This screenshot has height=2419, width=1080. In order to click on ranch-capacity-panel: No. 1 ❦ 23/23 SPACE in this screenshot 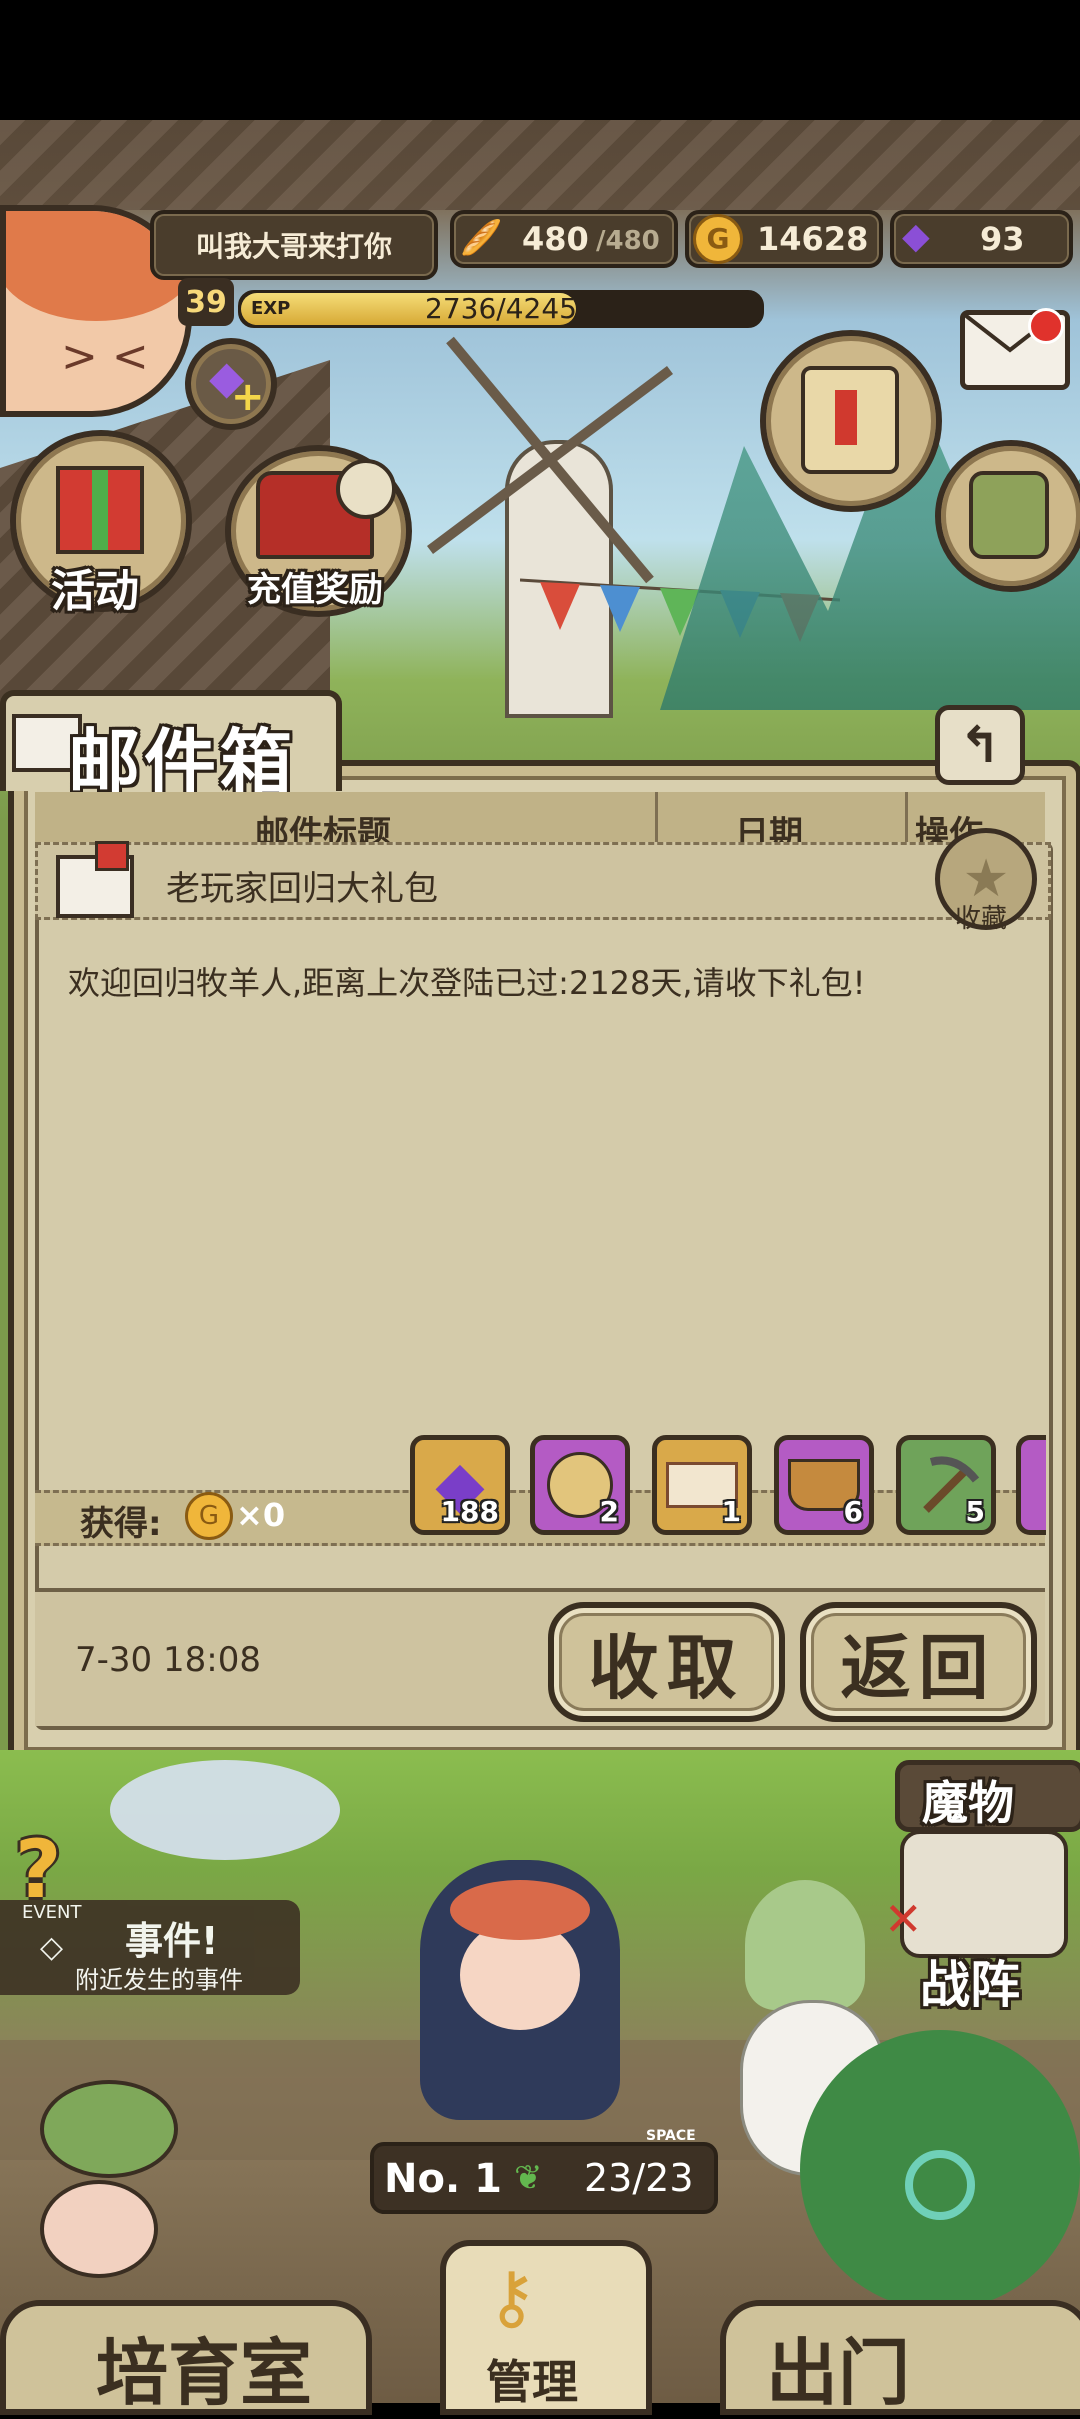, I will do `click(544, 2171)`.